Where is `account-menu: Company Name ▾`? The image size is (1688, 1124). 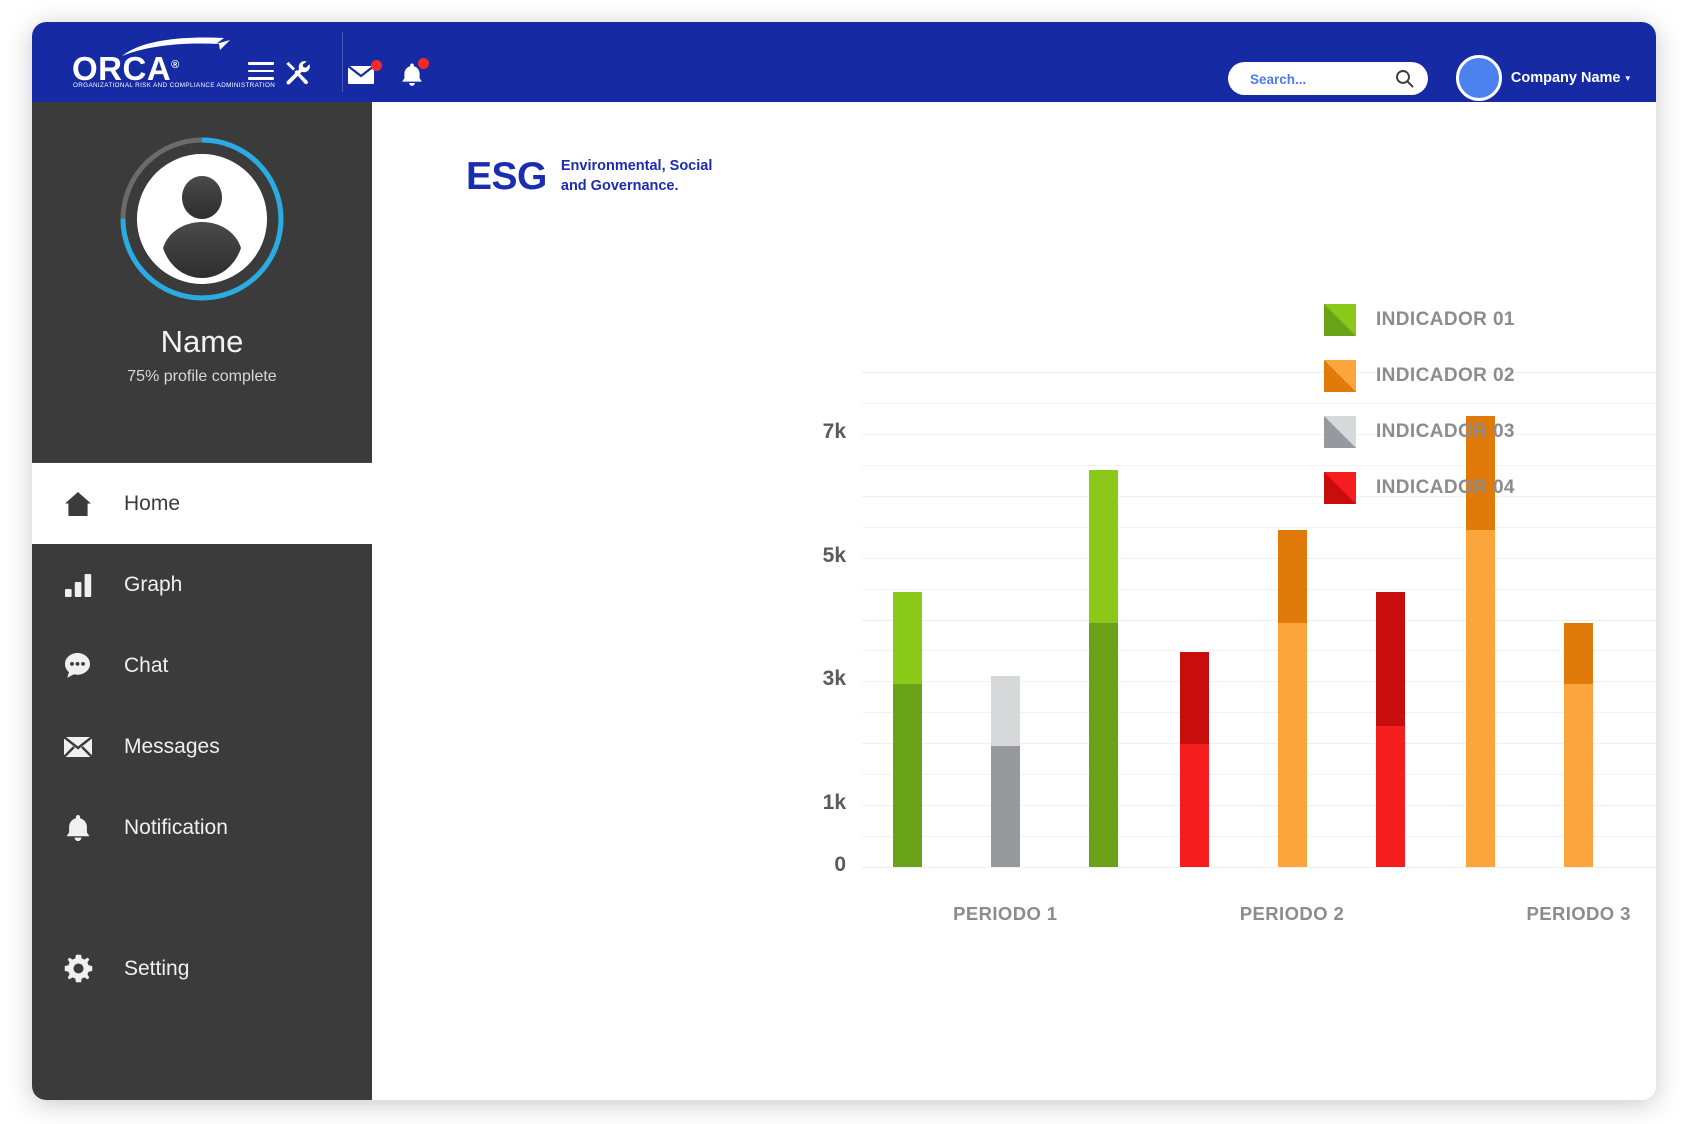 account-menu: Company Name ▾ is located at coordinates (1542, 78).